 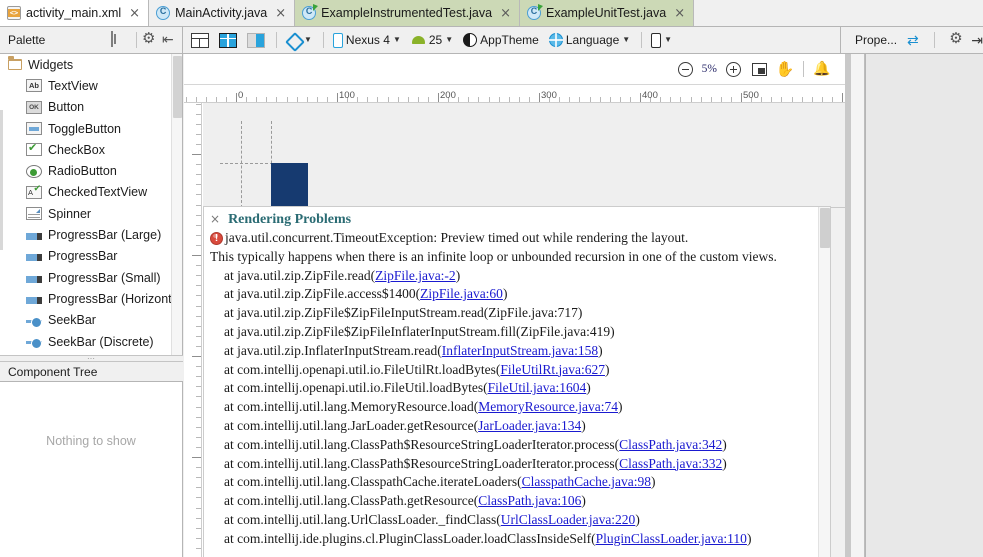 What do you see at coordinates (650, 95) in the screenshot?
I see `ruler-label: 400` at bounding box center [650, 95].